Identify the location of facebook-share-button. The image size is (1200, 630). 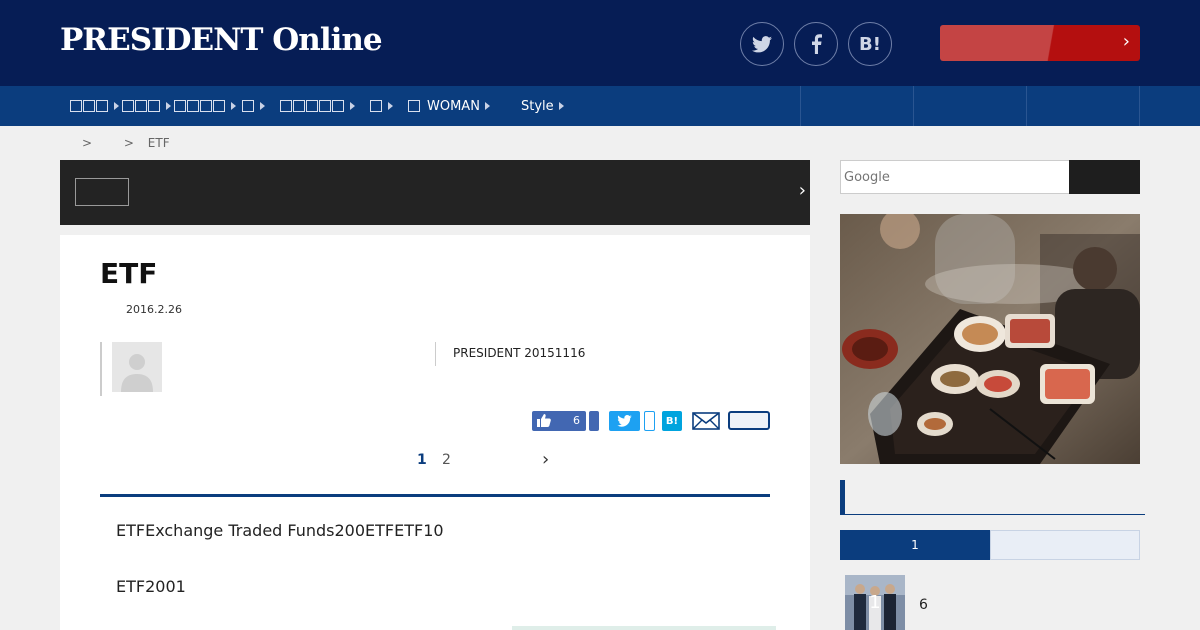
(816, 44).